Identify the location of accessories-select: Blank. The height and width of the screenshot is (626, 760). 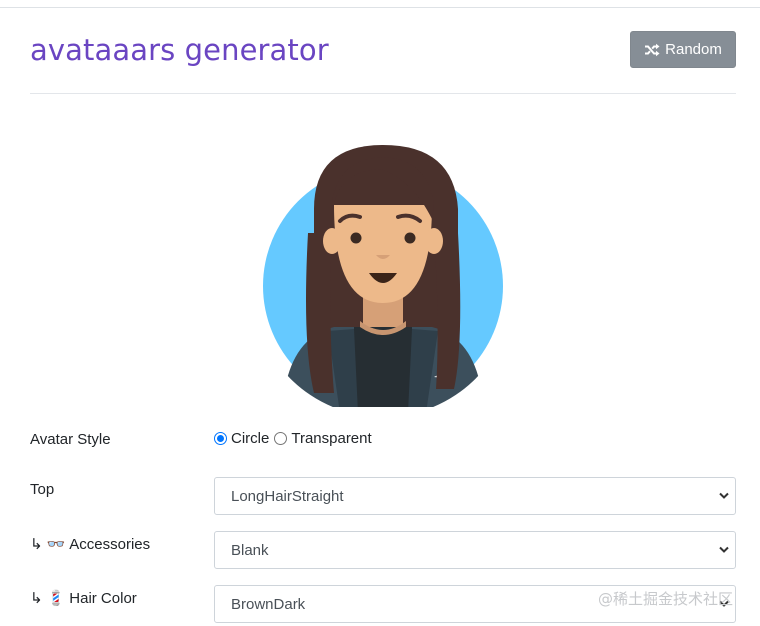
(475, 550).